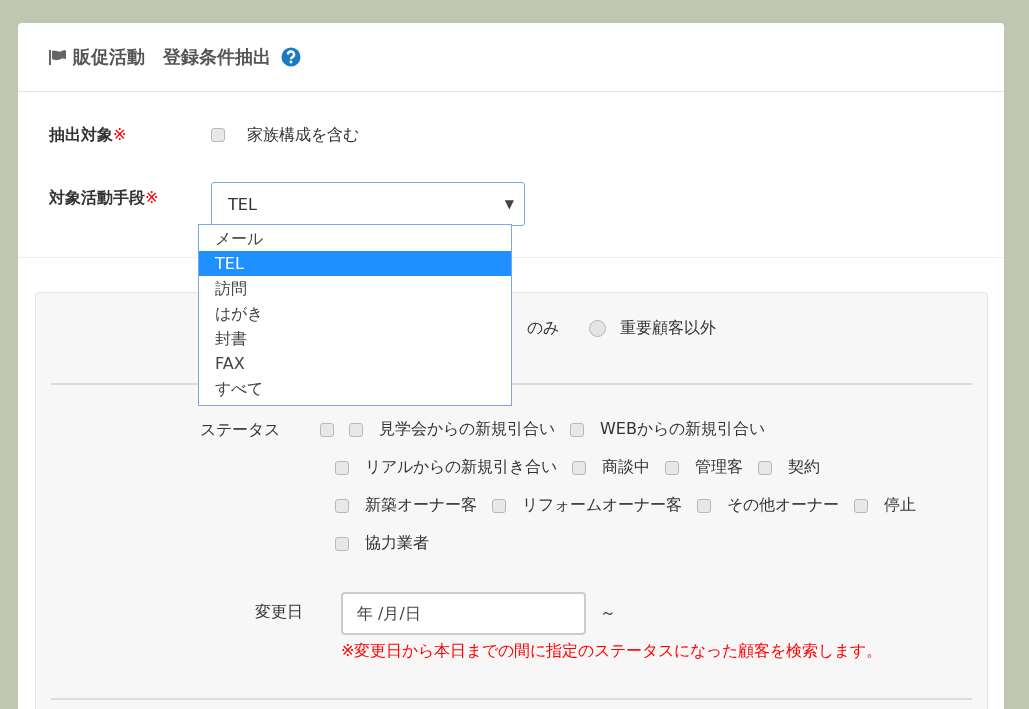 This screenshot has height=709, width=1029. I want to click on checkbox-label: 管理客, so click(719, 467).